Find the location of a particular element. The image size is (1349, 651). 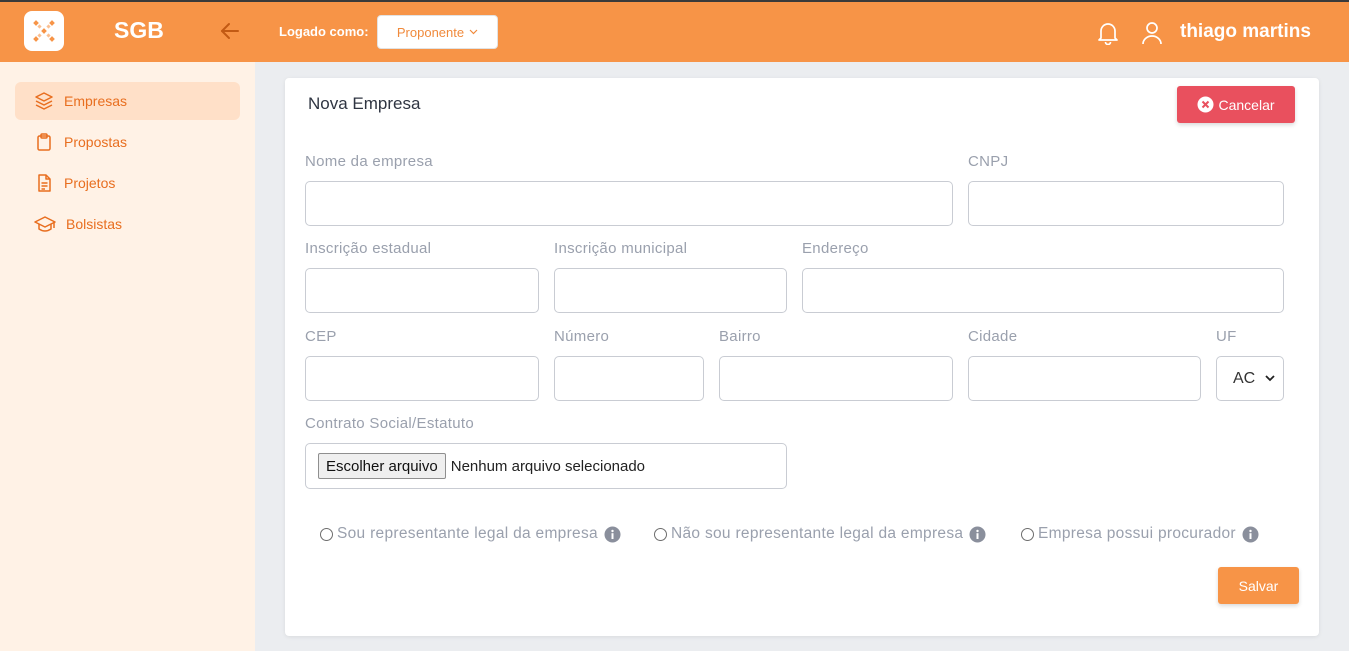

sidebar-item-propostas: Propostas is located at coordinates (127, 142).